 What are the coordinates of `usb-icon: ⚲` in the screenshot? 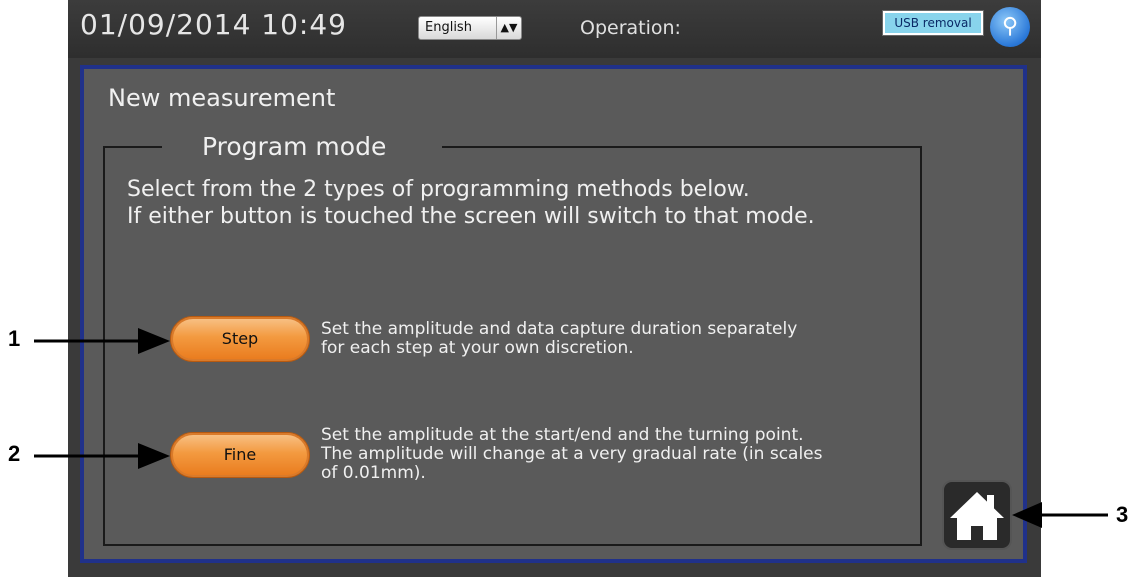 It's located at (1010, 27).